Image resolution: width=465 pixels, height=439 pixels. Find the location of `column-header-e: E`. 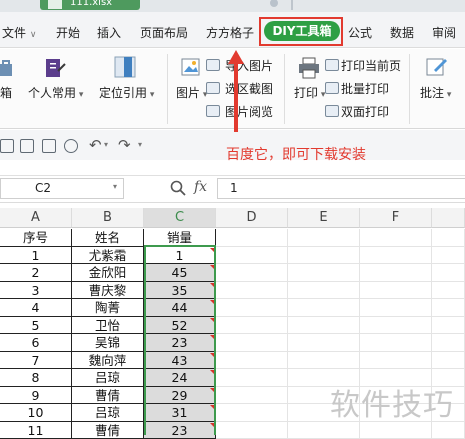

column-header-e: E is located at coordinates (324, 218).